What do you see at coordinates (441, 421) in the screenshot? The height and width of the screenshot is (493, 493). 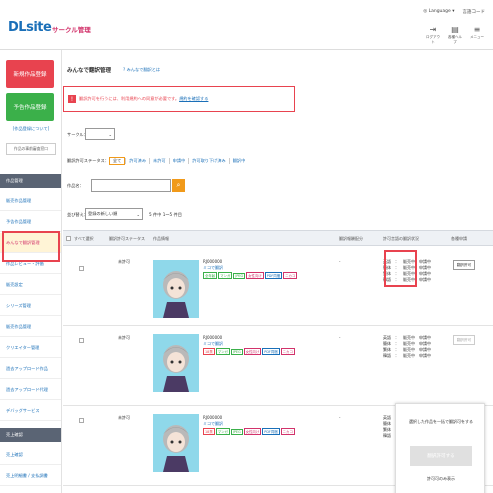 I see `bulk-permit-text: 選択した作品を一括で翻訳可をする` at bounding box center [441, 421].